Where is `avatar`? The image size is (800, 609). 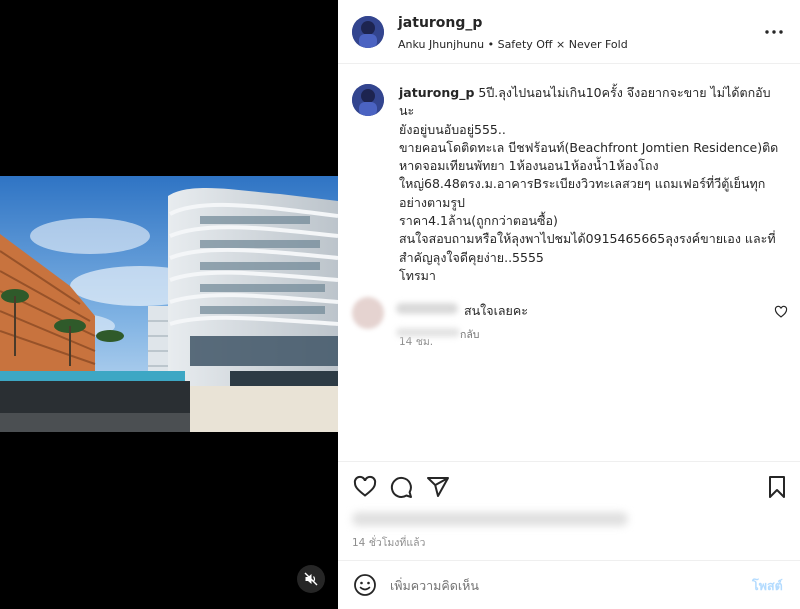
avatar is located at coordinates (368, 32).